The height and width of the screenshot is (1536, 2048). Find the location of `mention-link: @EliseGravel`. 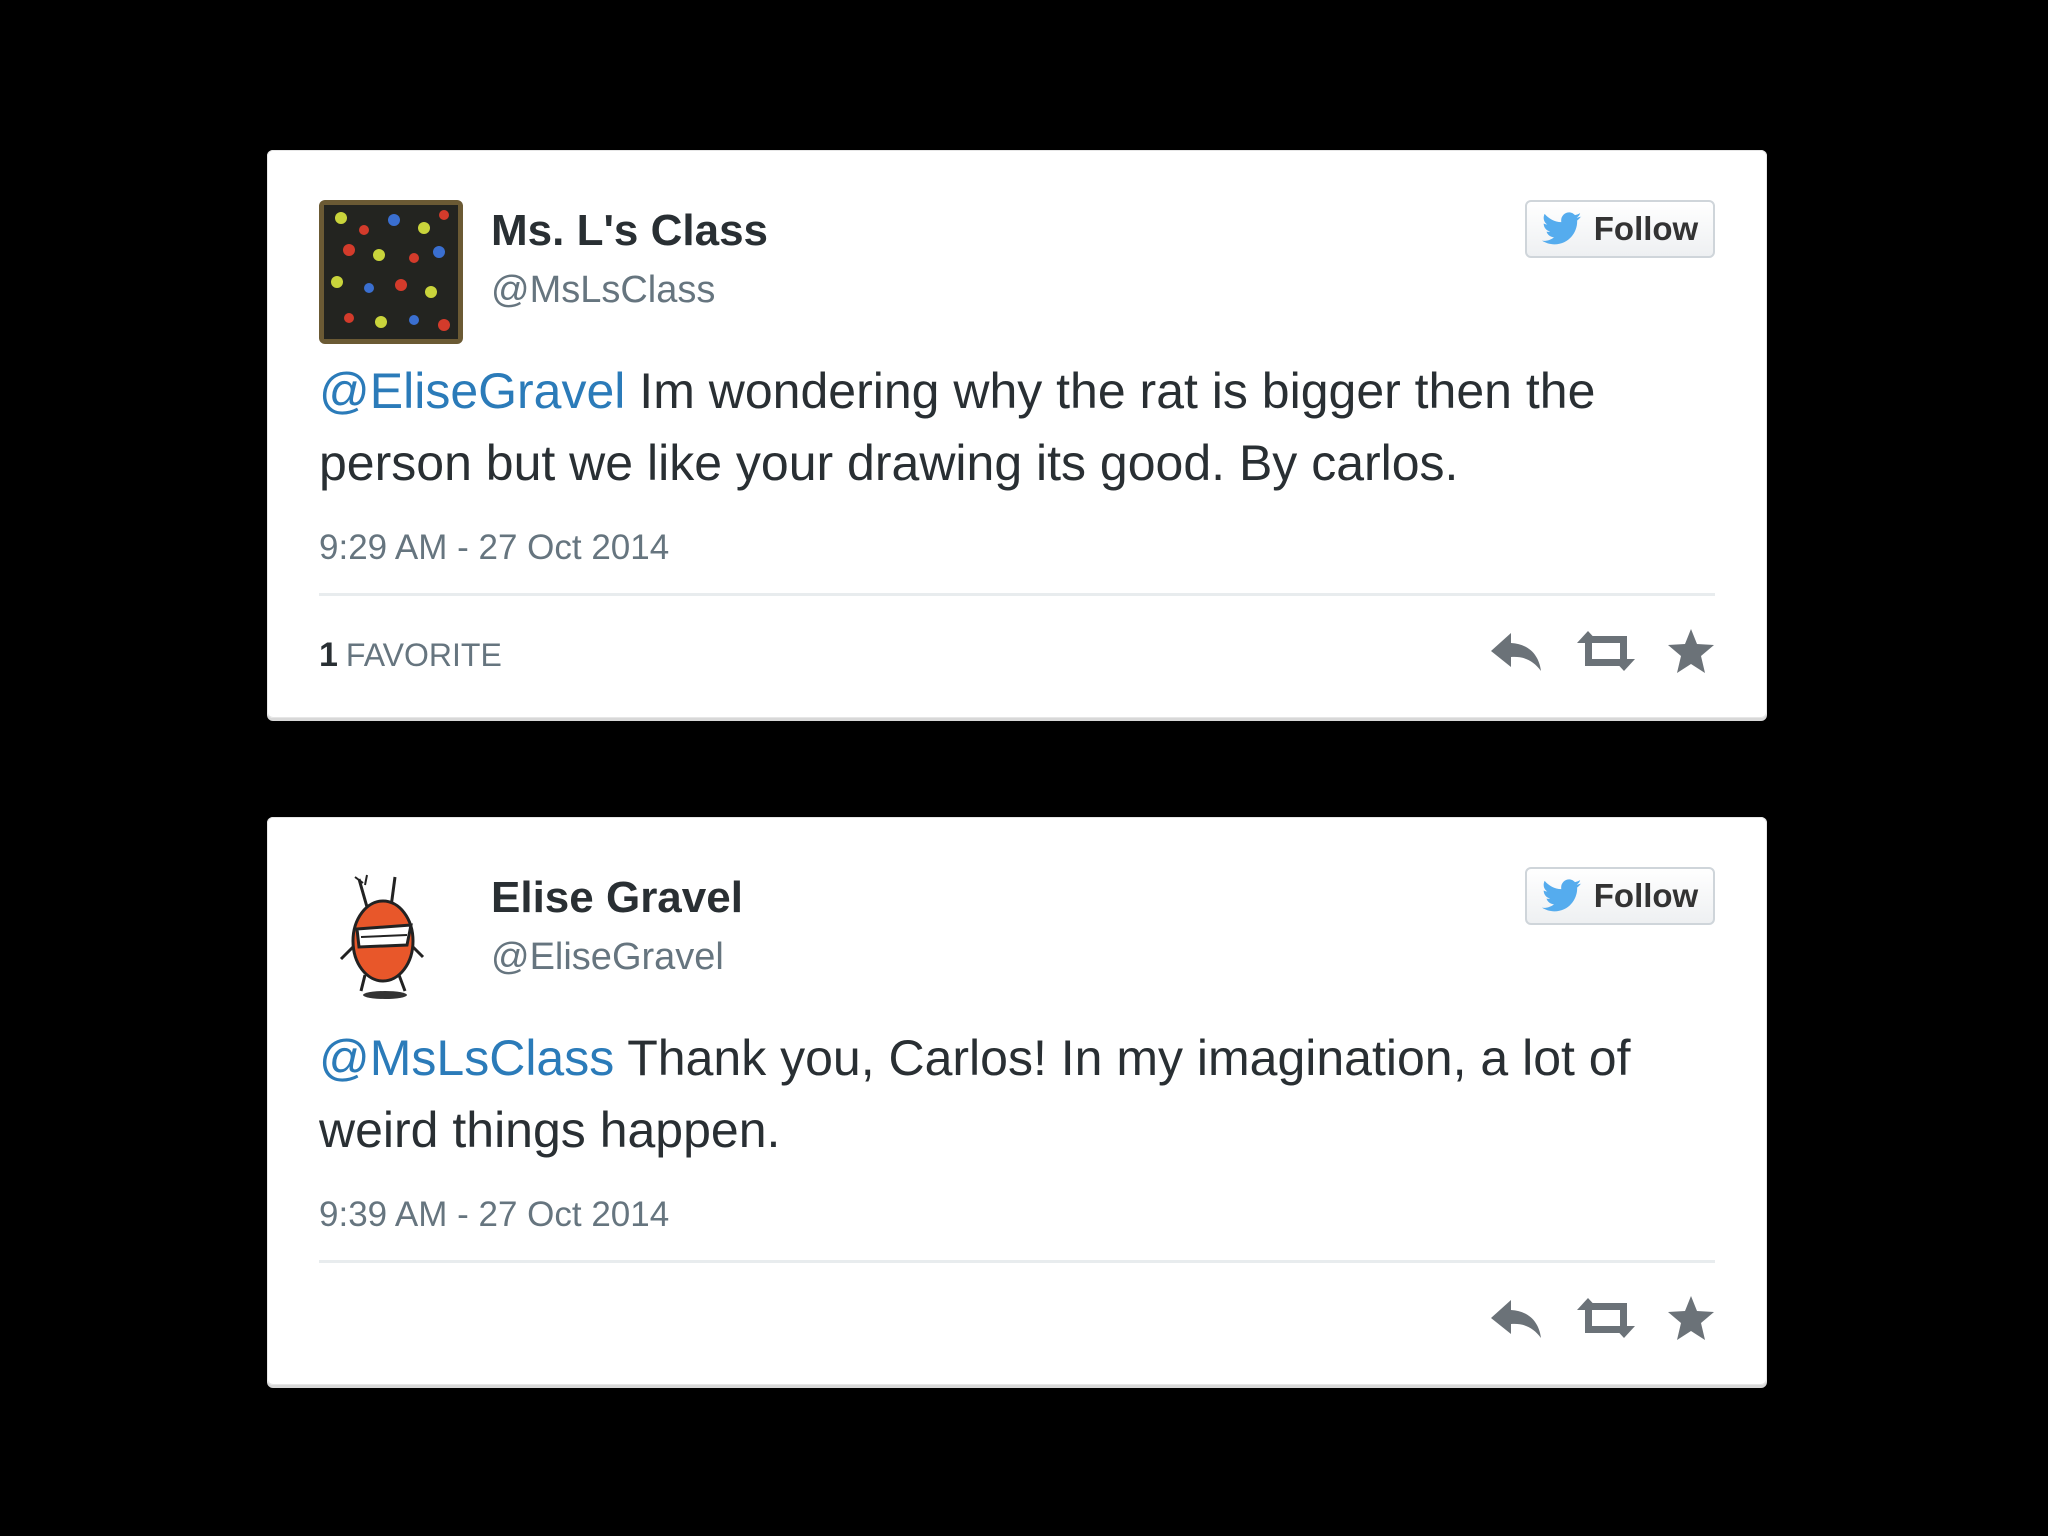

mention-link: @EliseGravel is located at coordinates (472, 391).